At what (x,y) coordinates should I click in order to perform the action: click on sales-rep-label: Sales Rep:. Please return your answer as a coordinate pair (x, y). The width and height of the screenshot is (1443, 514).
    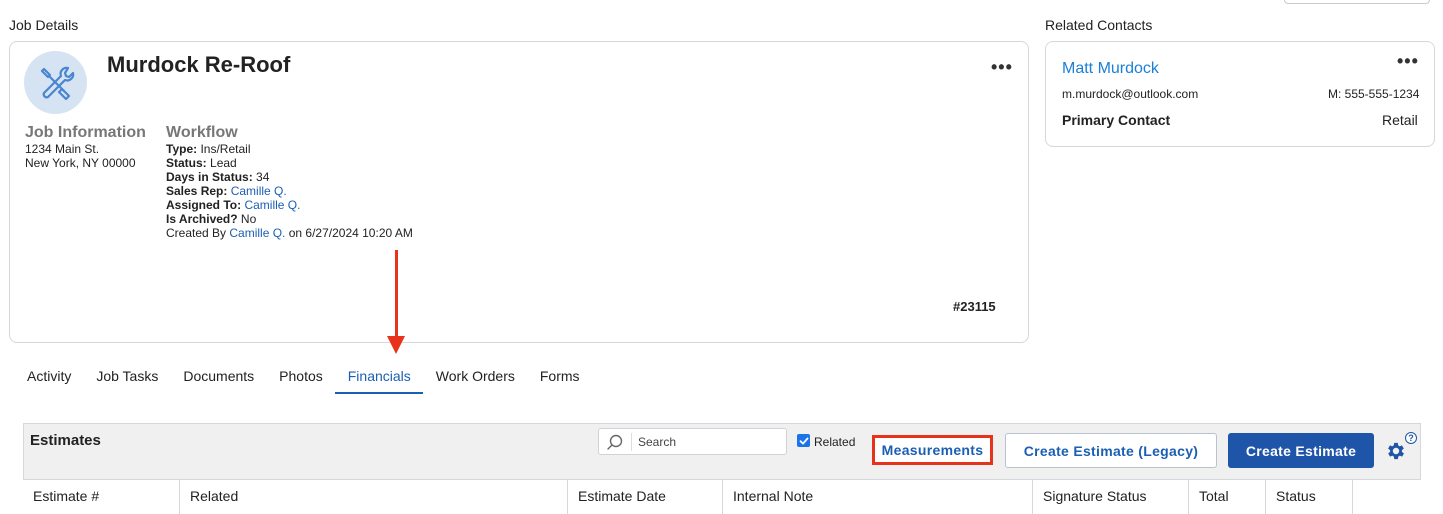
    Looking at the image, I should click on (197, 191).